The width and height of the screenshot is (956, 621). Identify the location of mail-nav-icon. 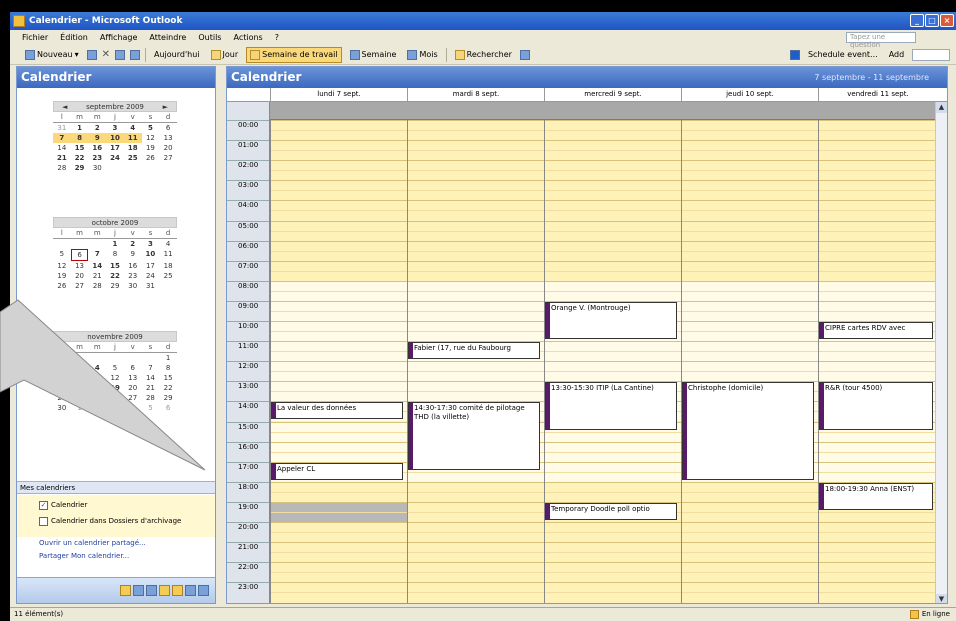
(125, 590).